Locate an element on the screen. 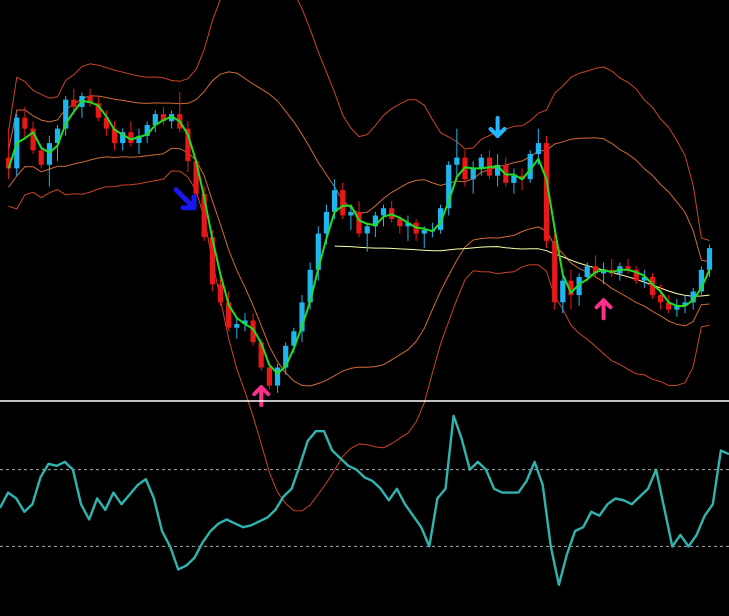  candle is located at coordinates (555, 271).